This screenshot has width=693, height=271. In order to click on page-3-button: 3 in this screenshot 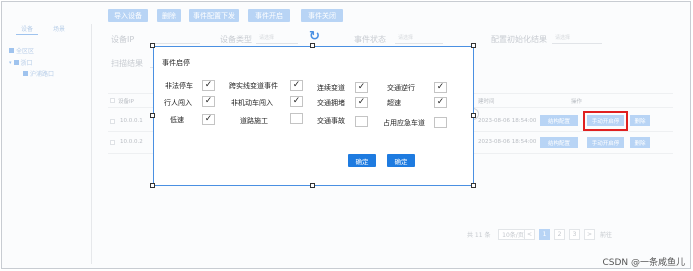, I will do `click(574, 234)`.